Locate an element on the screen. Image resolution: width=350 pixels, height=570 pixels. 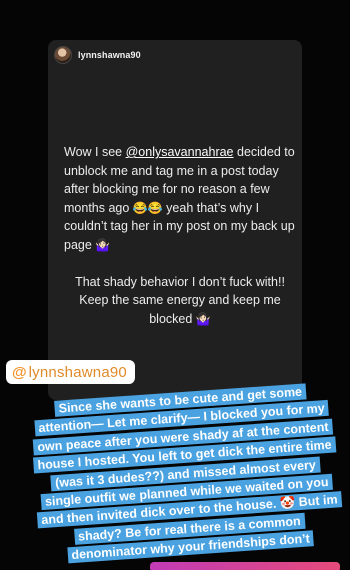
laughing-emoji-icon: 😂😂 is located at coordinates (147, 207).